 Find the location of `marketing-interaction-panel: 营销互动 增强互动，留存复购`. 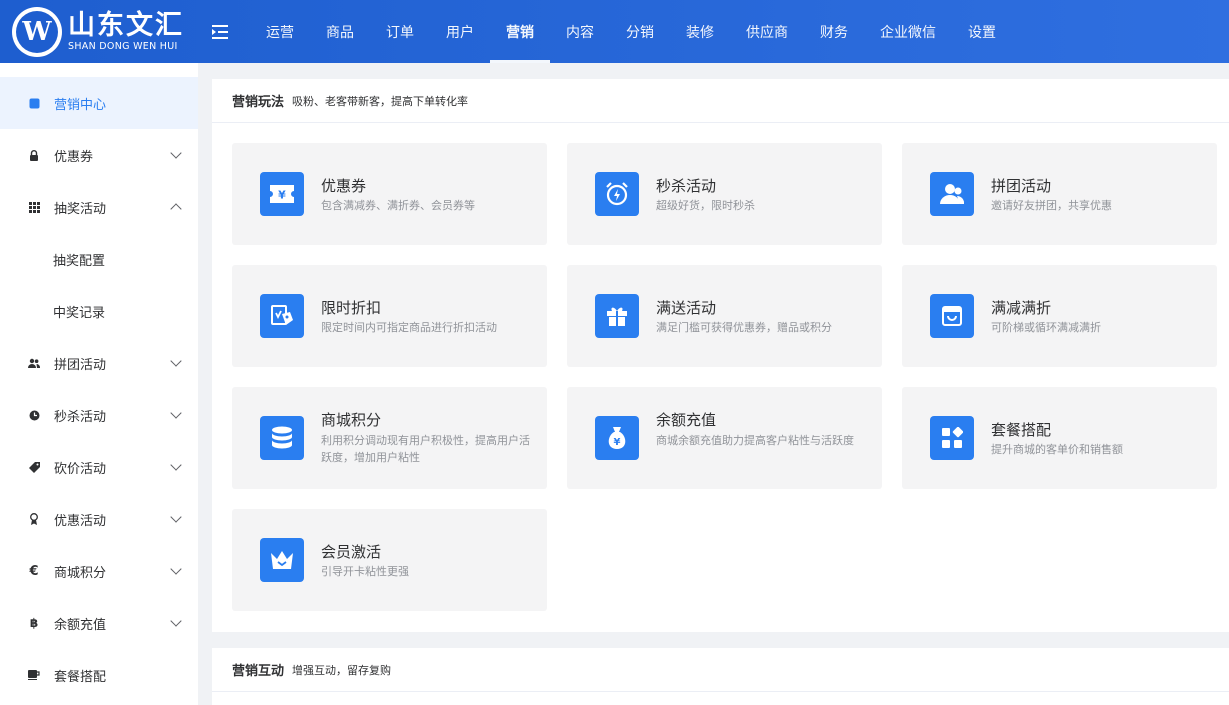

marketing-interaction-panel: 营销互动 增强互动，留存复购 is located at coordinates (720, 676).